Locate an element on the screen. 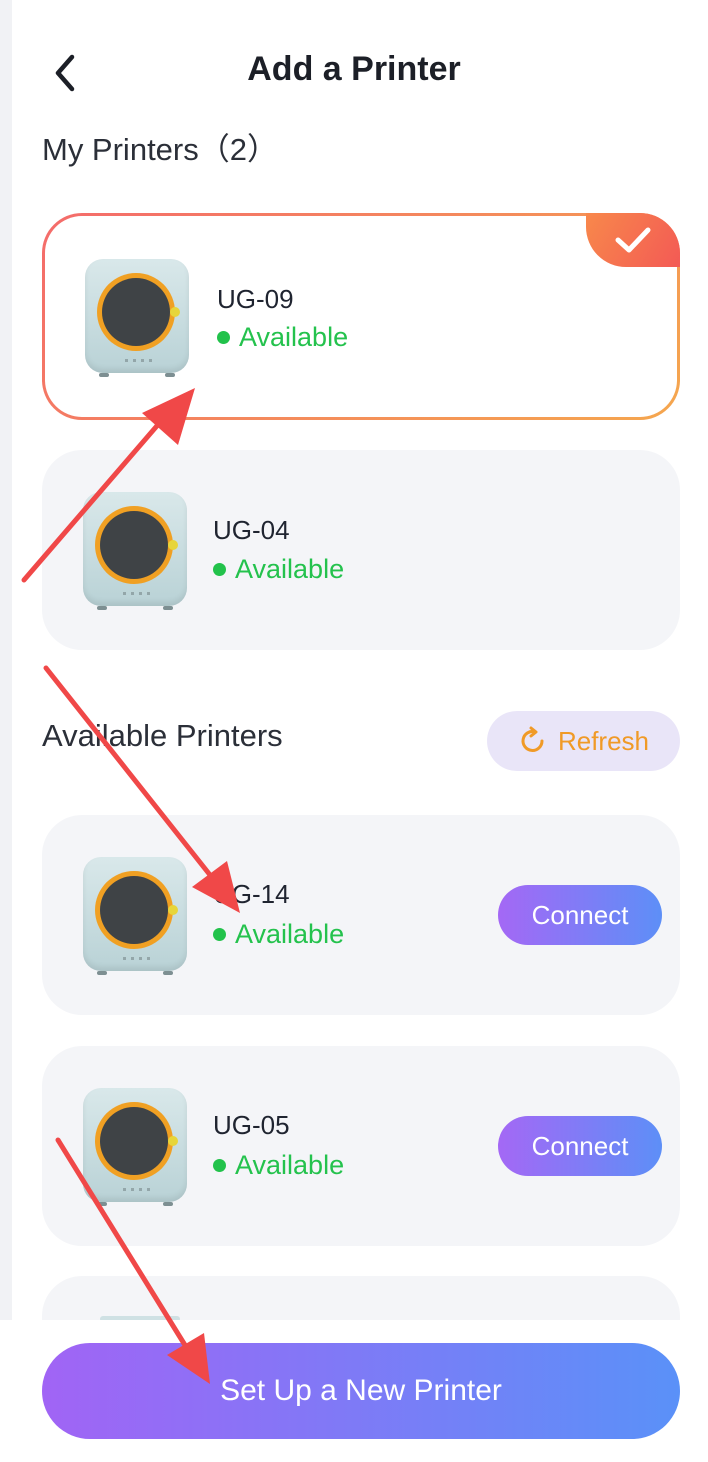 This screenshot has width=708, height=1462. available-printers-title: Available Printers is located at coordinates (162, 735).